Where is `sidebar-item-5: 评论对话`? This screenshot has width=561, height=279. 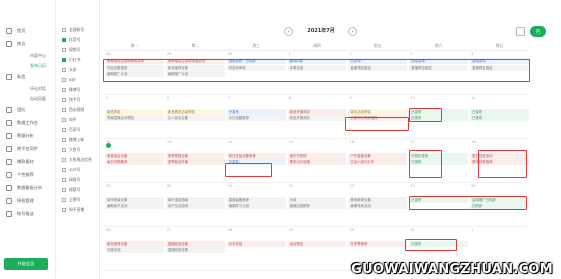 sidebar-item-5: 评论对话 is located at coordinates (38, 89).